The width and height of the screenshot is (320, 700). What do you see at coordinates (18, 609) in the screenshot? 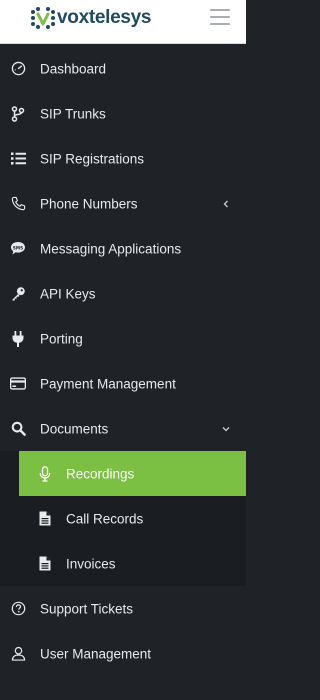
I see `question-circle-icon` at bounding box center [18, 609].